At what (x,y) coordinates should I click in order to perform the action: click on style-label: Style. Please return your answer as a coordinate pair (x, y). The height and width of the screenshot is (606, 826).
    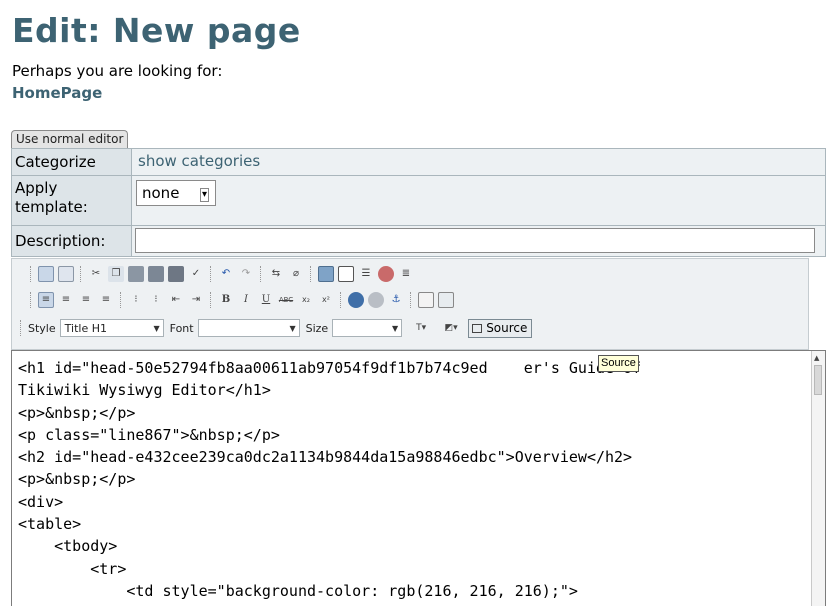
    Looking at the image, I should click on (42, 328).